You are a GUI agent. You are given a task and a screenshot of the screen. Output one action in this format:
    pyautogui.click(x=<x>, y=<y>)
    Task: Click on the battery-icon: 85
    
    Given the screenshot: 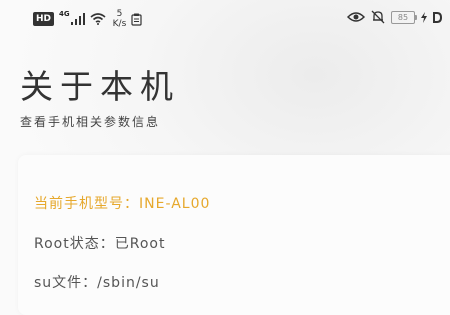 What is the action you would take?
    pyautogui.click(x=404, y=17)
    